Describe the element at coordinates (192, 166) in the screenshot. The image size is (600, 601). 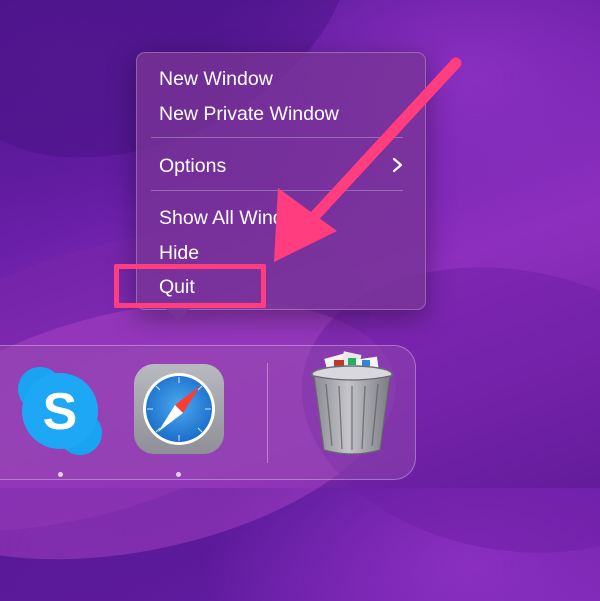
I see `menu-item-options: Options` at that location.